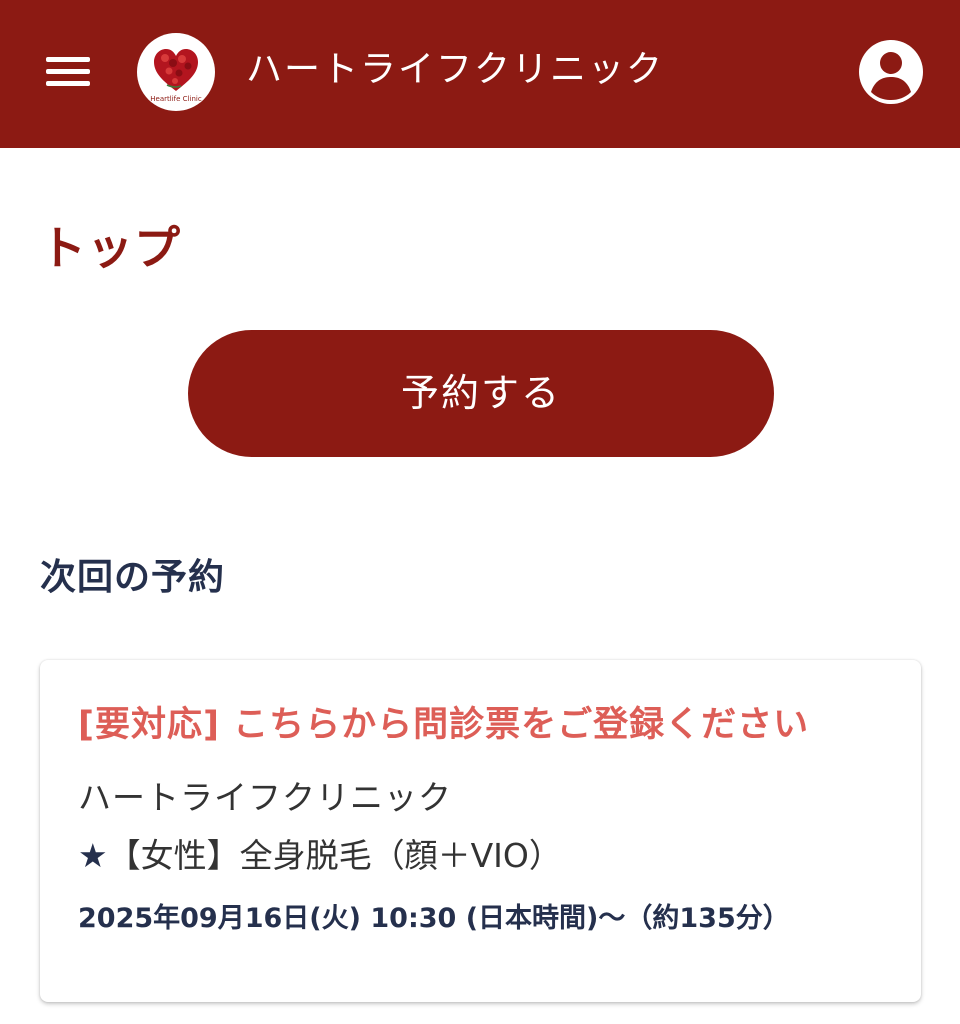 This screenshot has height=1024, width=960. What do you see at coordinates (176, 76) in the screenshot?
I see `heart-logo-icon: Heartlife Clinic` at bounding box center [176, 76].